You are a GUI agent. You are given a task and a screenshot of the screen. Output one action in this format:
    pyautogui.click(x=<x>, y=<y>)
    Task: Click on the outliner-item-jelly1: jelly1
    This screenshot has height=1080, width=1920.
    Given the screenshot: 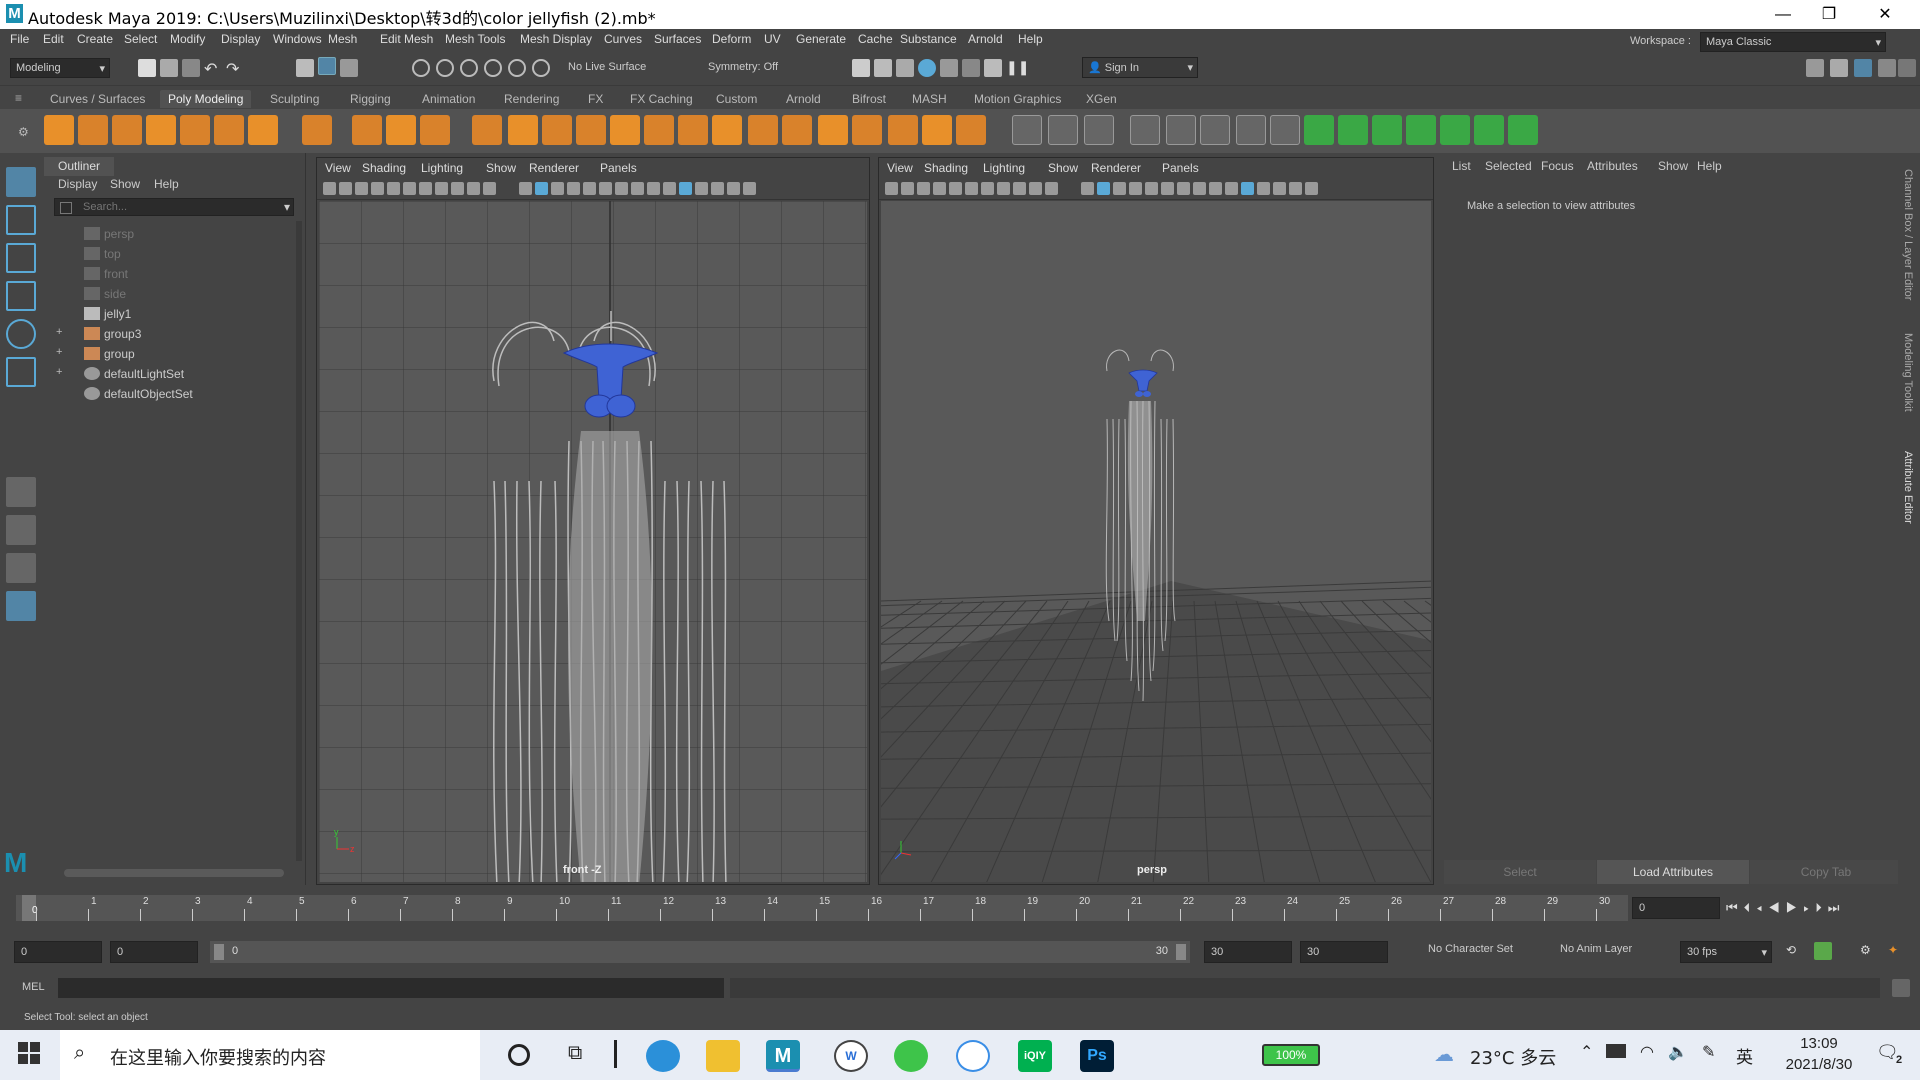 What is the action you would take?
    pyautogui.click(x=168, y=314)
    